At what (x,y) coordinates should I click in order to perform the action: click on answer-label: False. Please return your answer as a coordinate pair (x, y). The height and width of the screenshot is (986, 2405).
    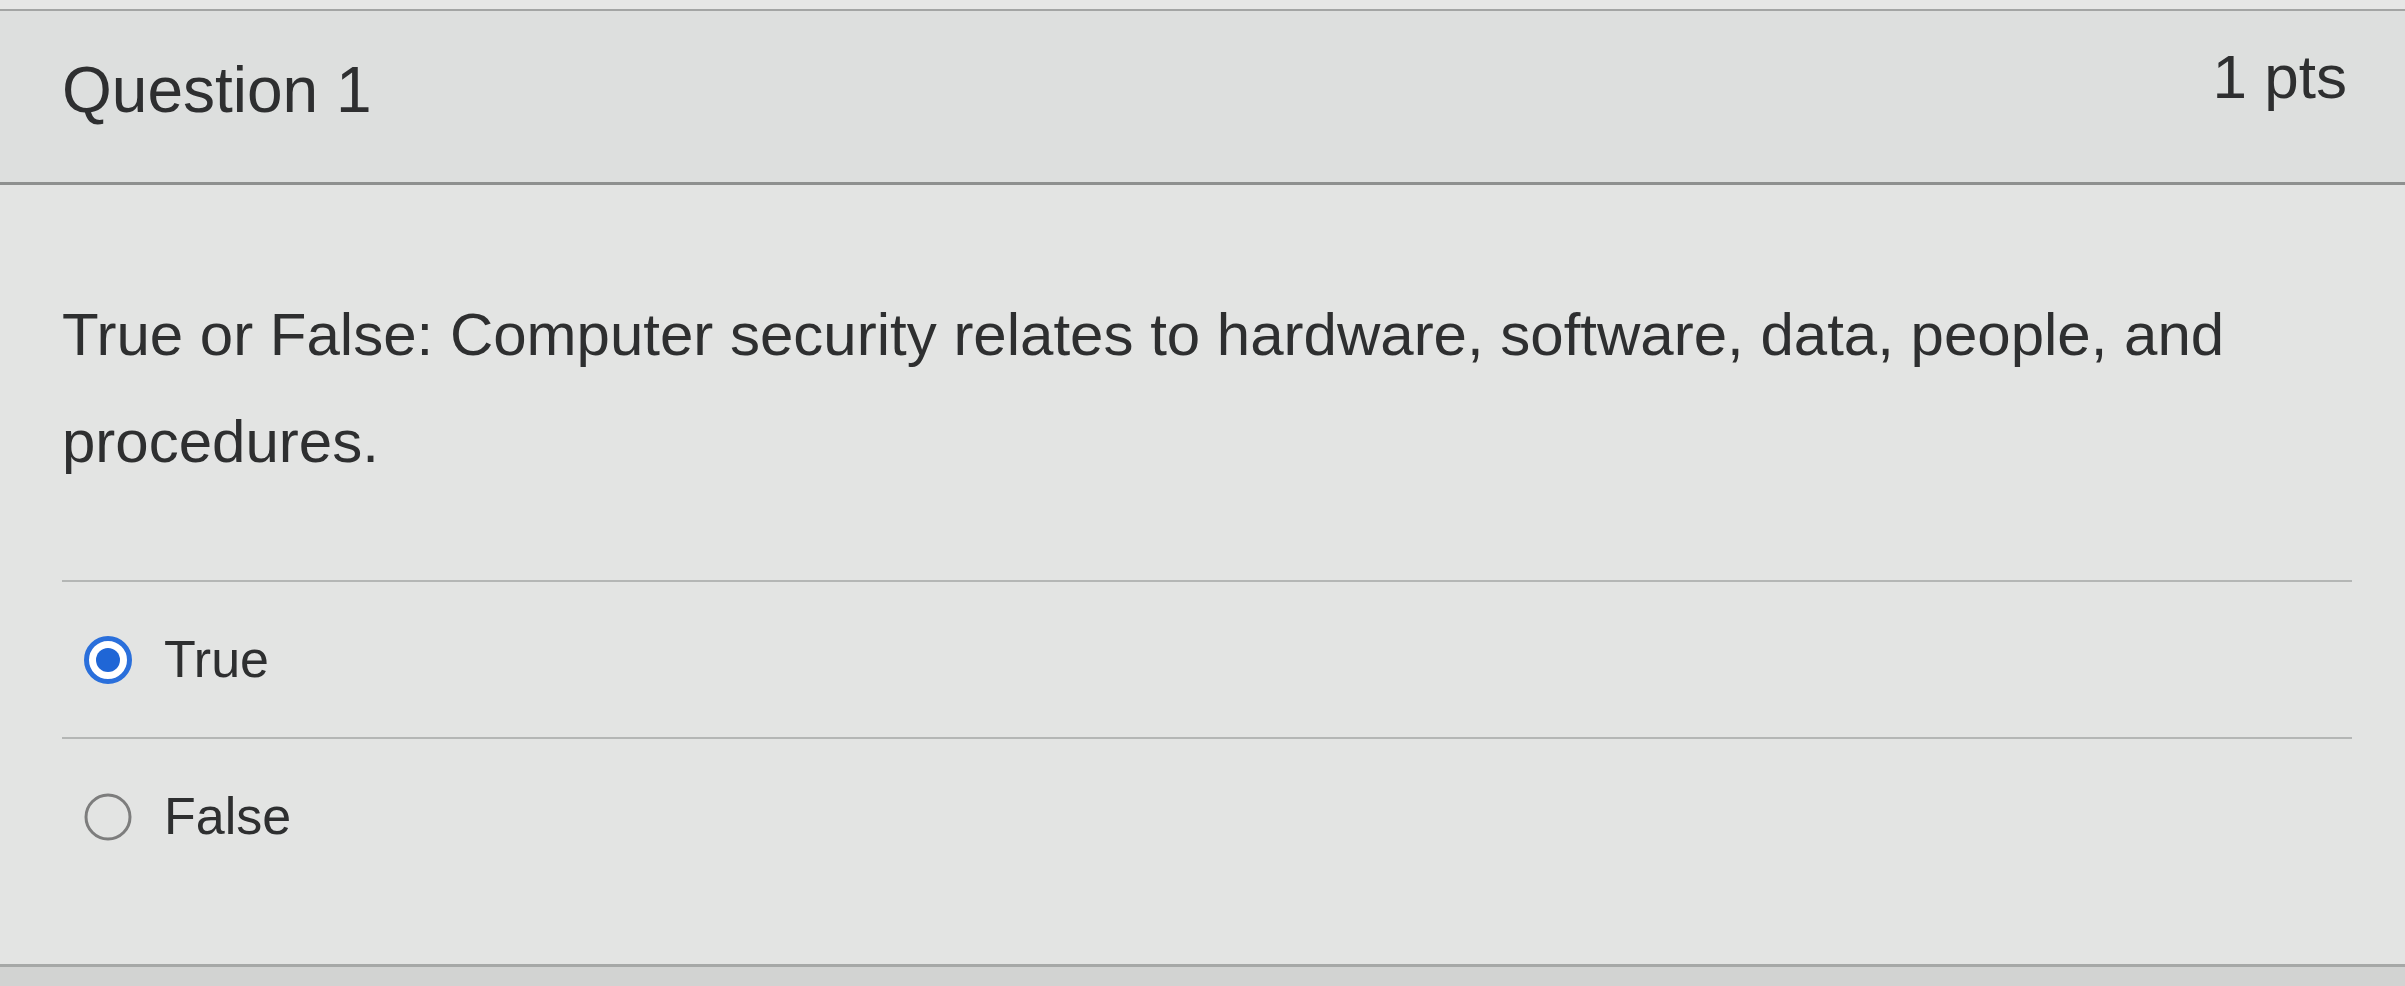
    Looking at the image, I should click on (228, 816).